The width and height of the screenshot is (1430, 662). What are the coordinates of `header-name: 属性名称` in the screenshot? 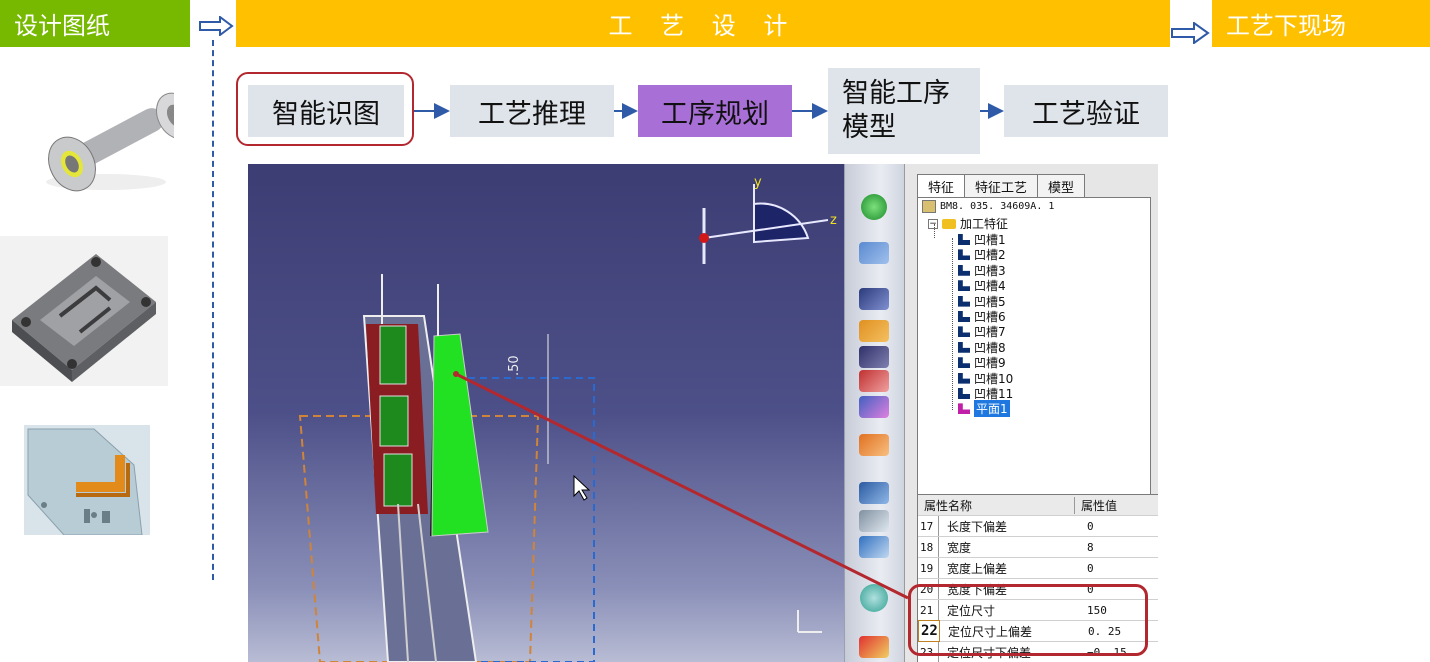 It's located at (948, 505).